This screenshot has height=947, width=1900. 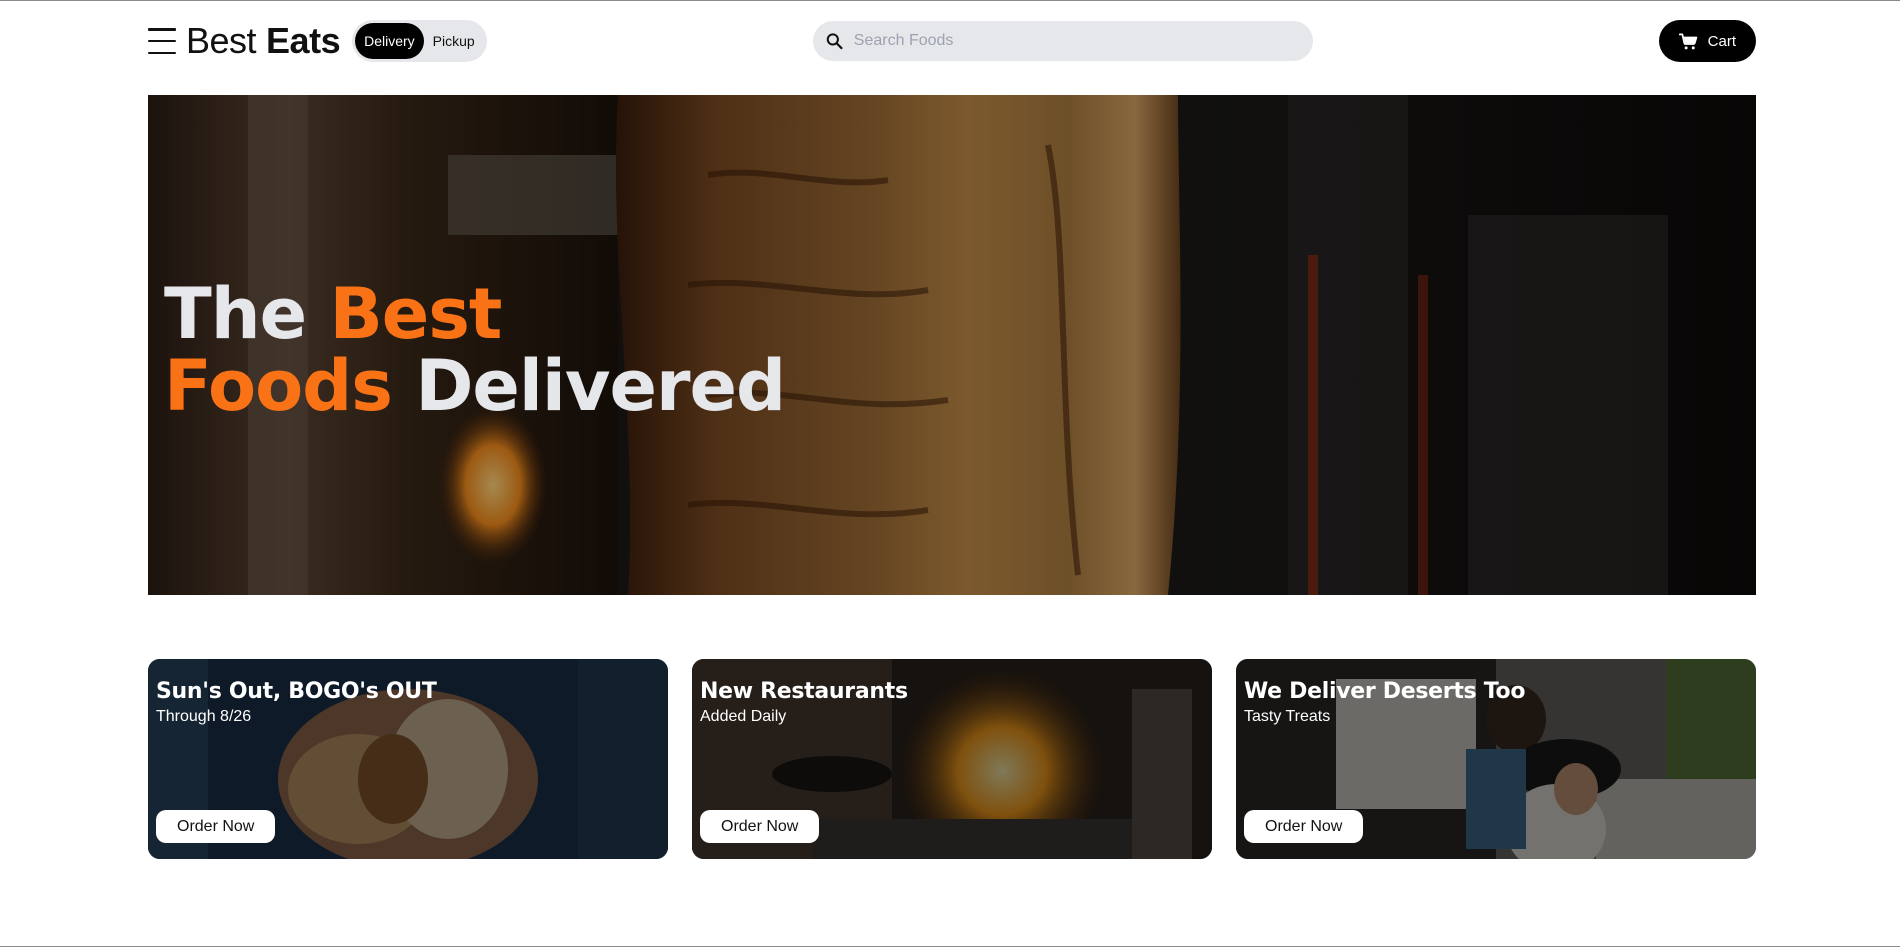 I want to click on search-input, so click(x=1077, y=41).